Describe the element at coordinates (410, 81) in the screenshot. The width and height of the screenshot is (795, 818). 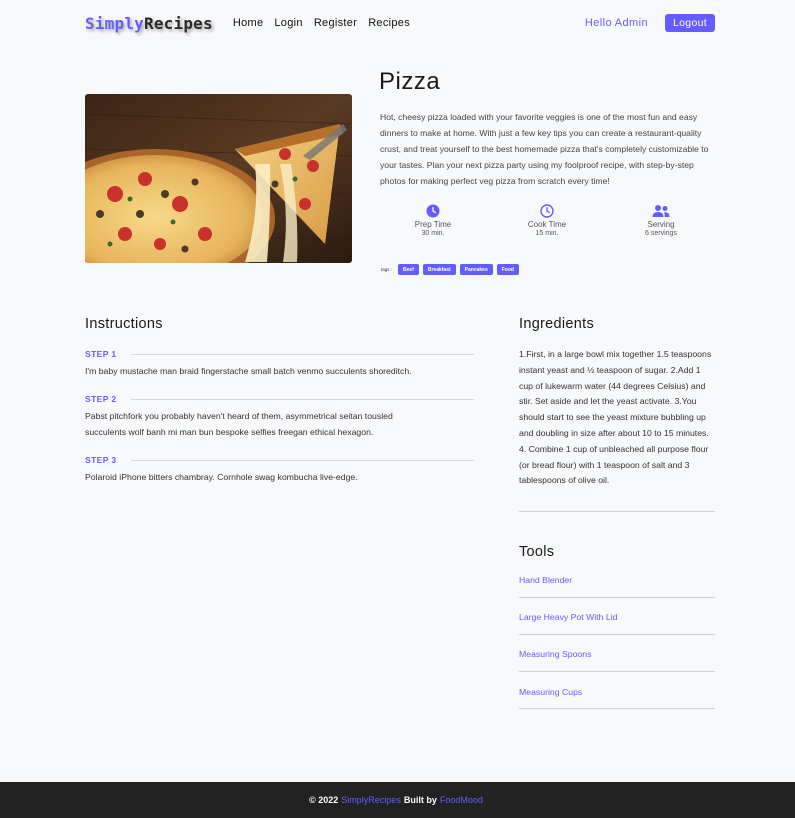
I see `recipe-title: Pizza` at that location.